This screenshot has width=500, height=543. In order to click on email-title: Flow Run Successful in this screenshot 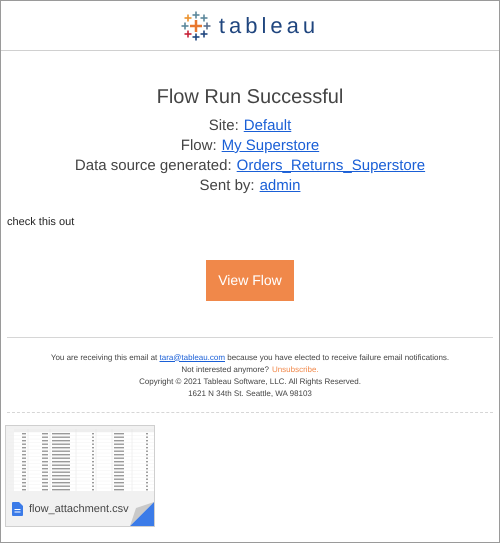, I will do `click(250, 97)`.